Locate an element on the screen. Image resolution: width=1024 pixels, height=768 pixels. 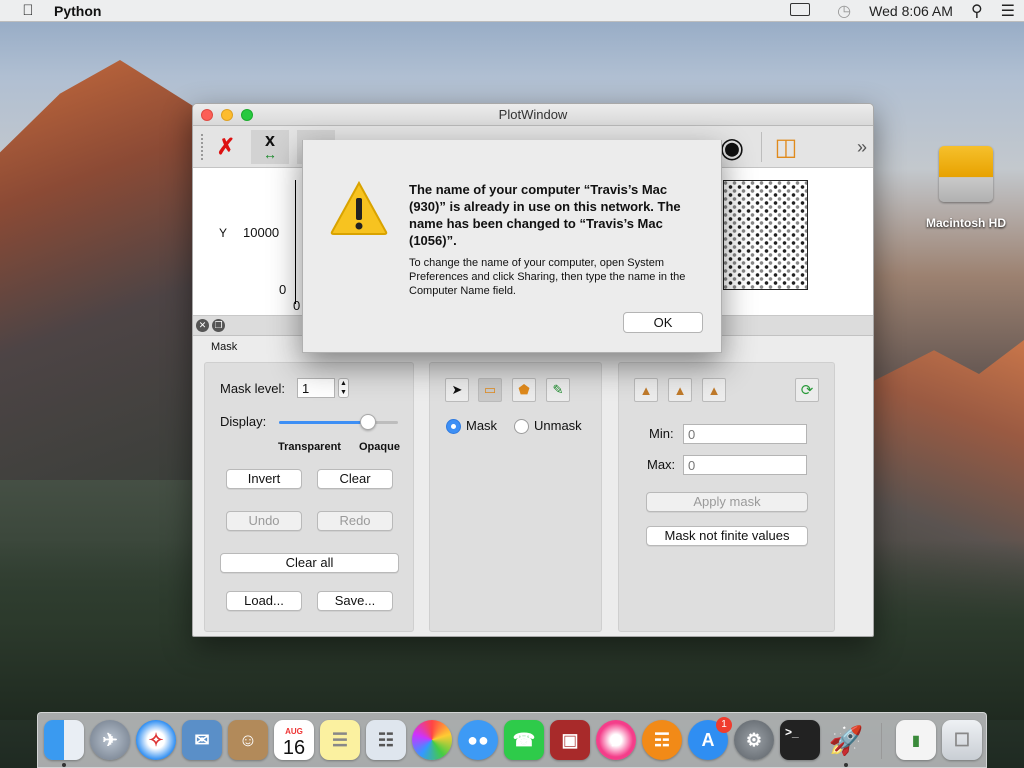
histogram-below-icon: ▲ is located at coordinates (646, 390).